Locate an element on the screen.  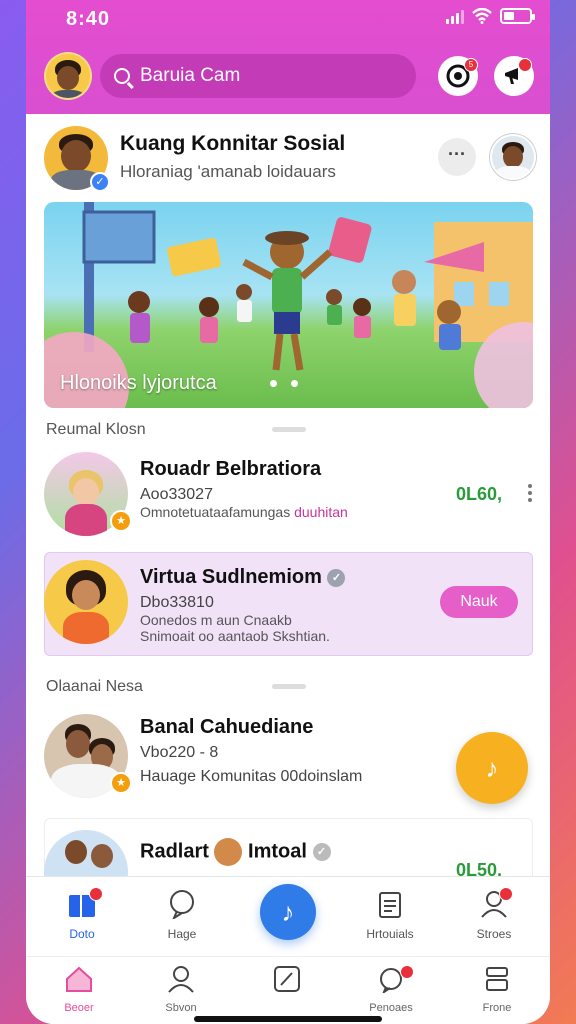
action-button: Nauk is located at coordinates (479, 602).